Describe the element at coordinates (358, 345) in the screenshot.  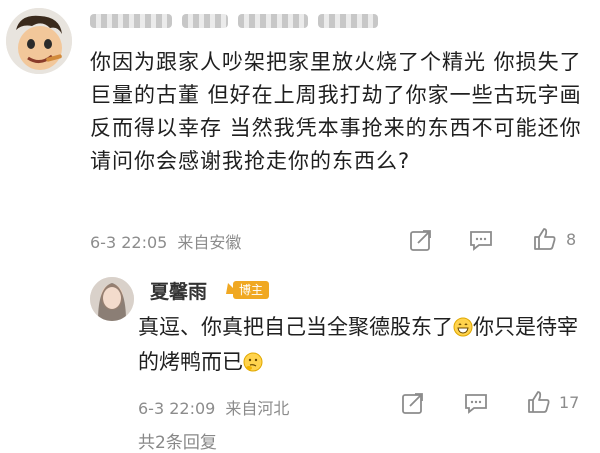
I see `reply-text: 真逗、你真把自己当全聚德股东了 你只是待宰的烤鸭而已` at that location.